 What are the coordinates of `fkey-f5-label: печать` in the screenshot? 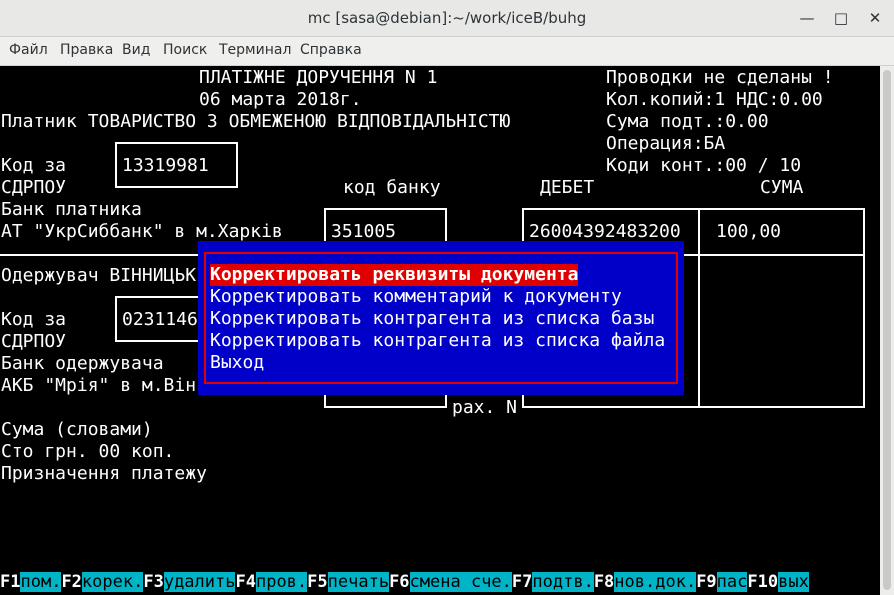 It's located at (358, 582).